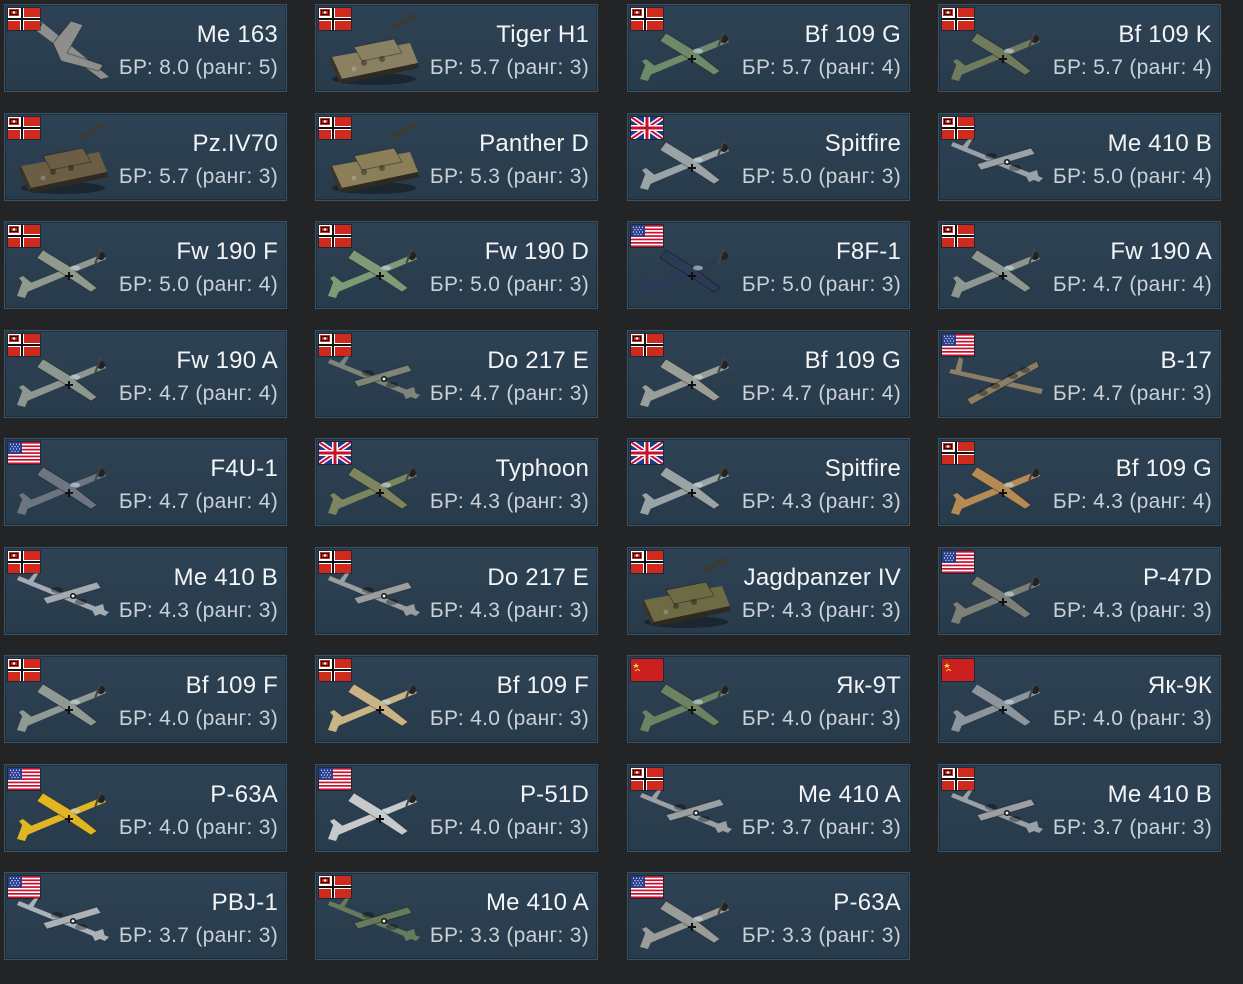  Describe the element at coordinates (768, 374) in the screenshot. I see `vehicle-card: Bf 109 G БР: 4.7 (ранг: 4)` at that location.